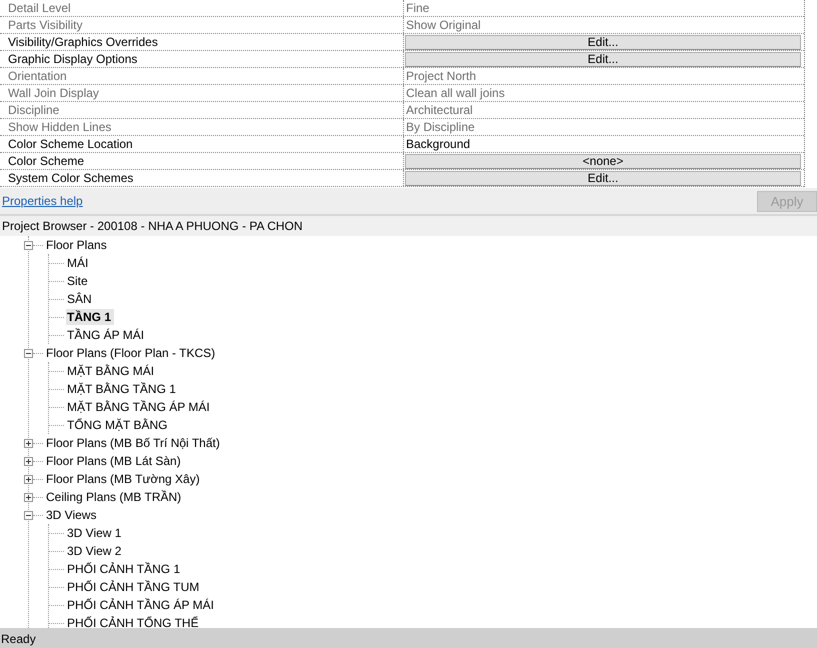  I want to click on tree-item: PHỐI CẢNH TẦNG TUM, so click(134, 587).